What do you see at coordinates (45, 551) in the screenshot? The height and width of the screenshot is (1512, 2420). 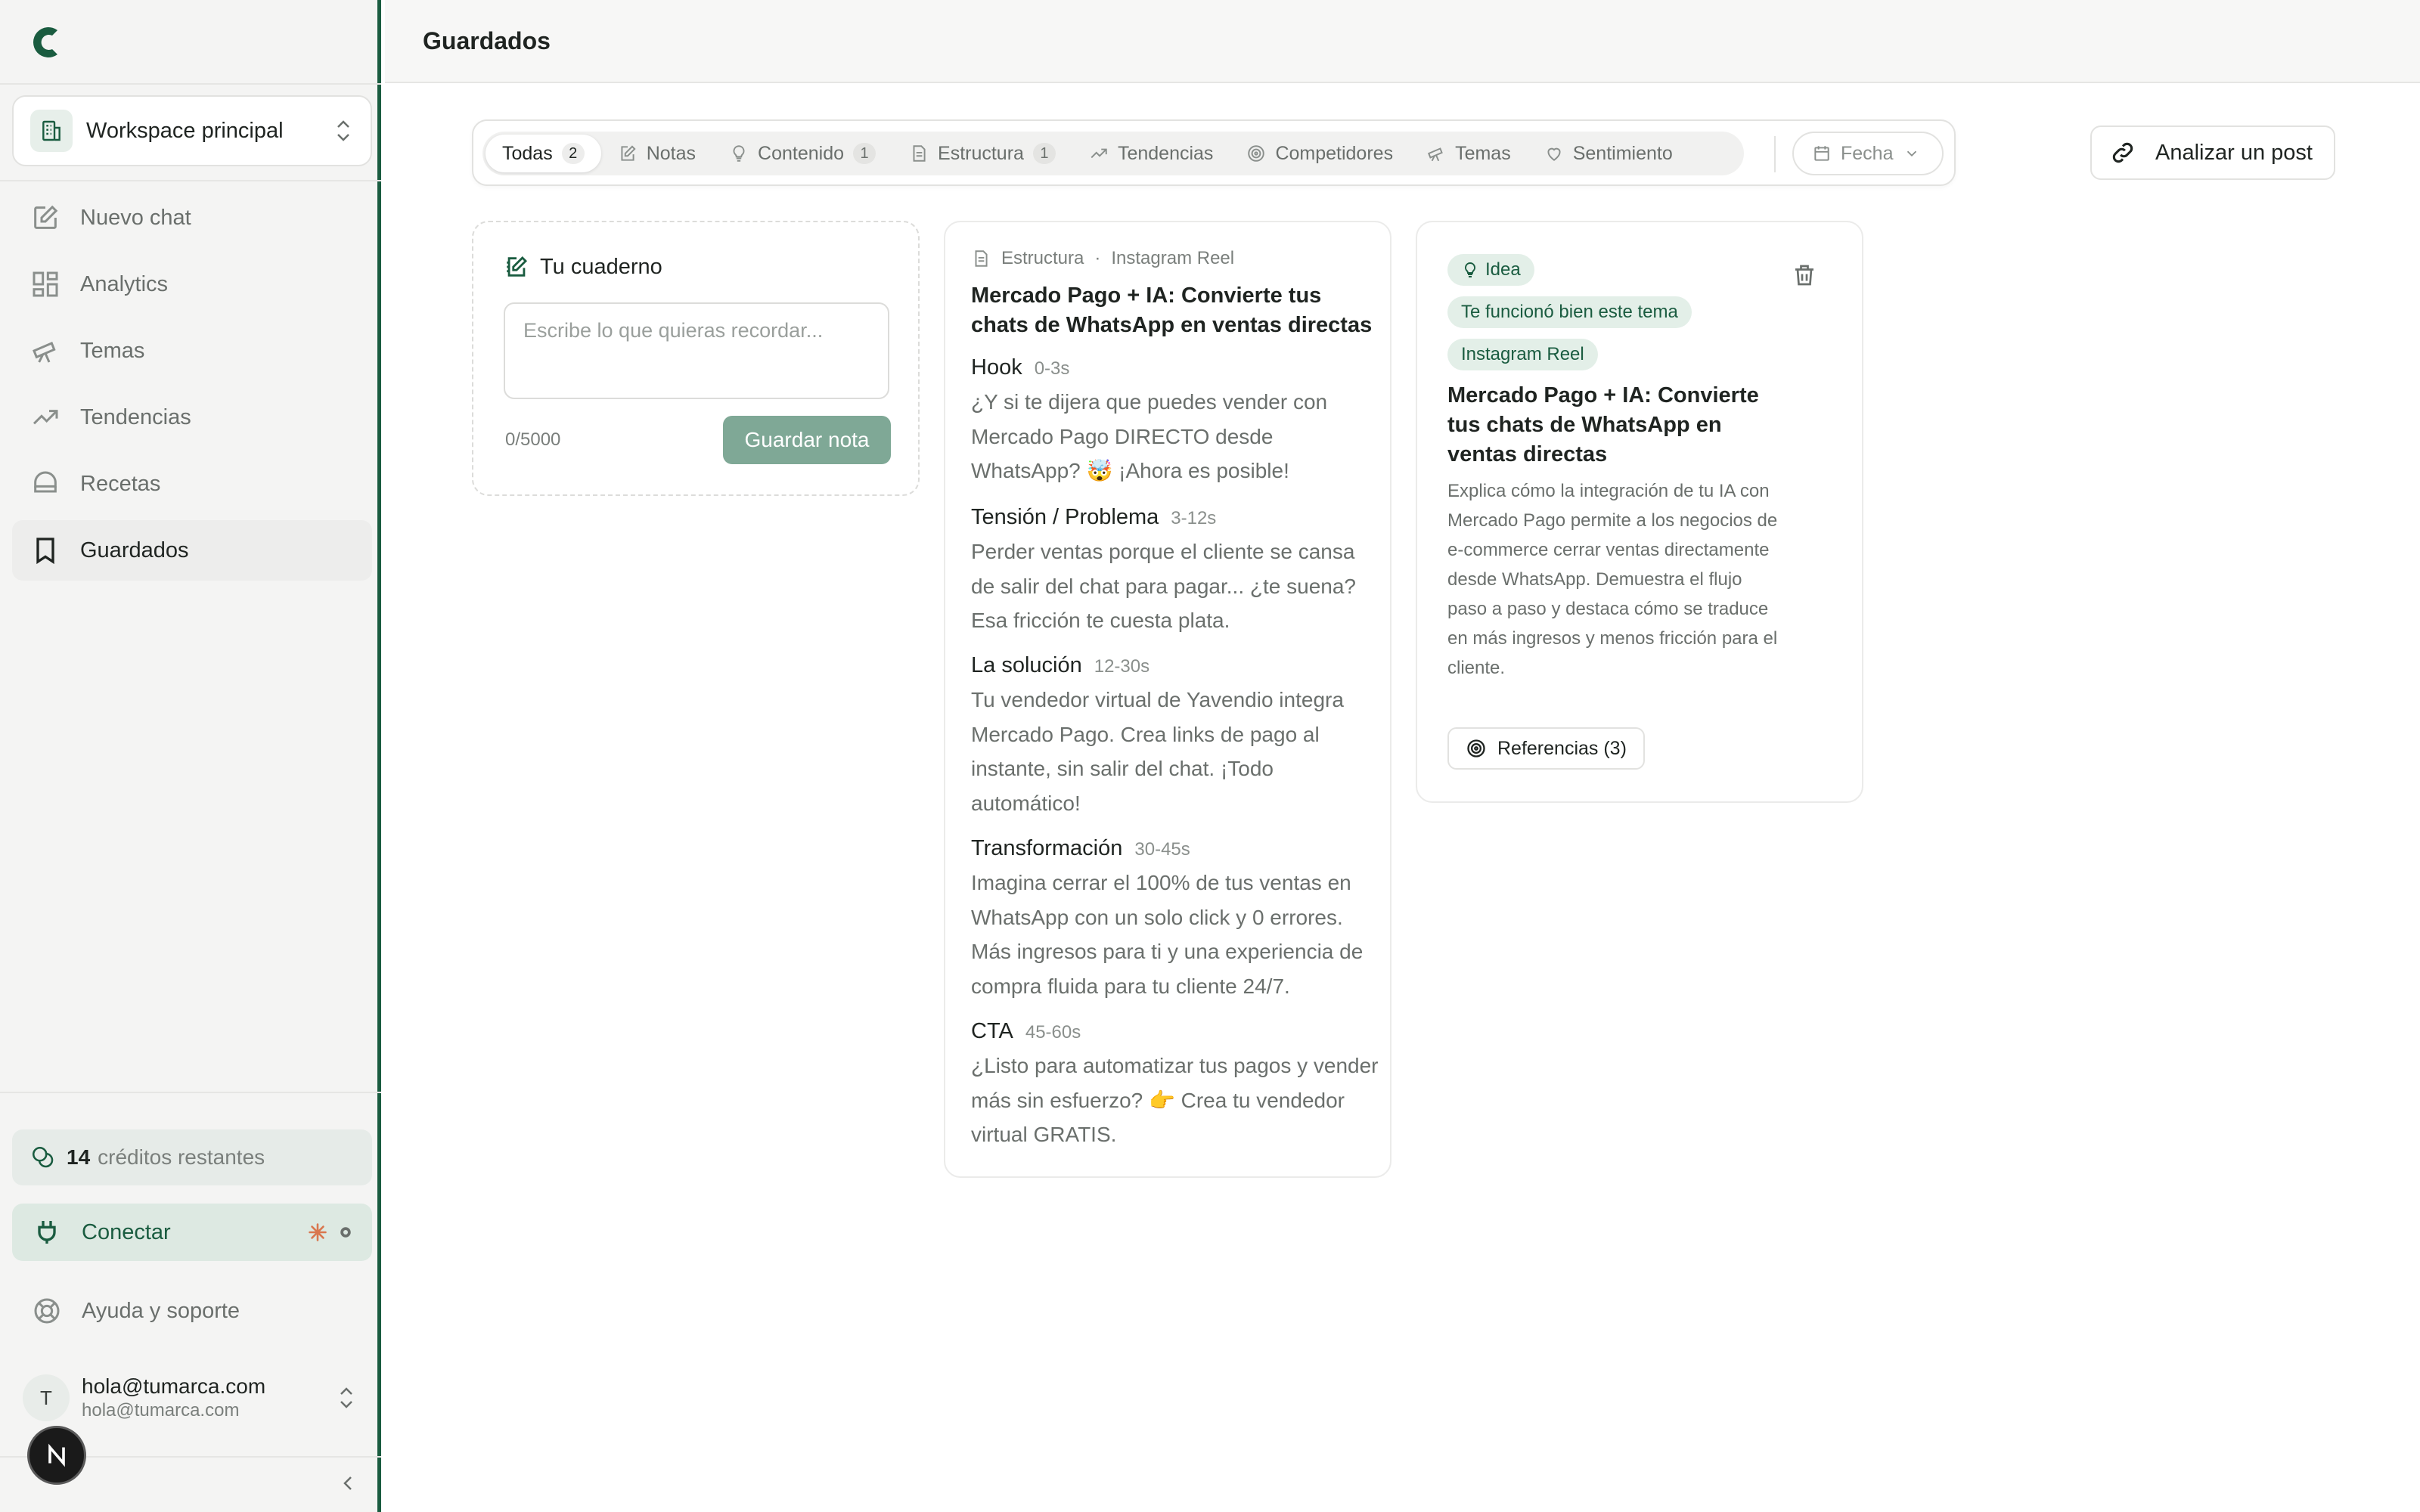 I see `bookmark-icon` at bounding box center [45, 551].